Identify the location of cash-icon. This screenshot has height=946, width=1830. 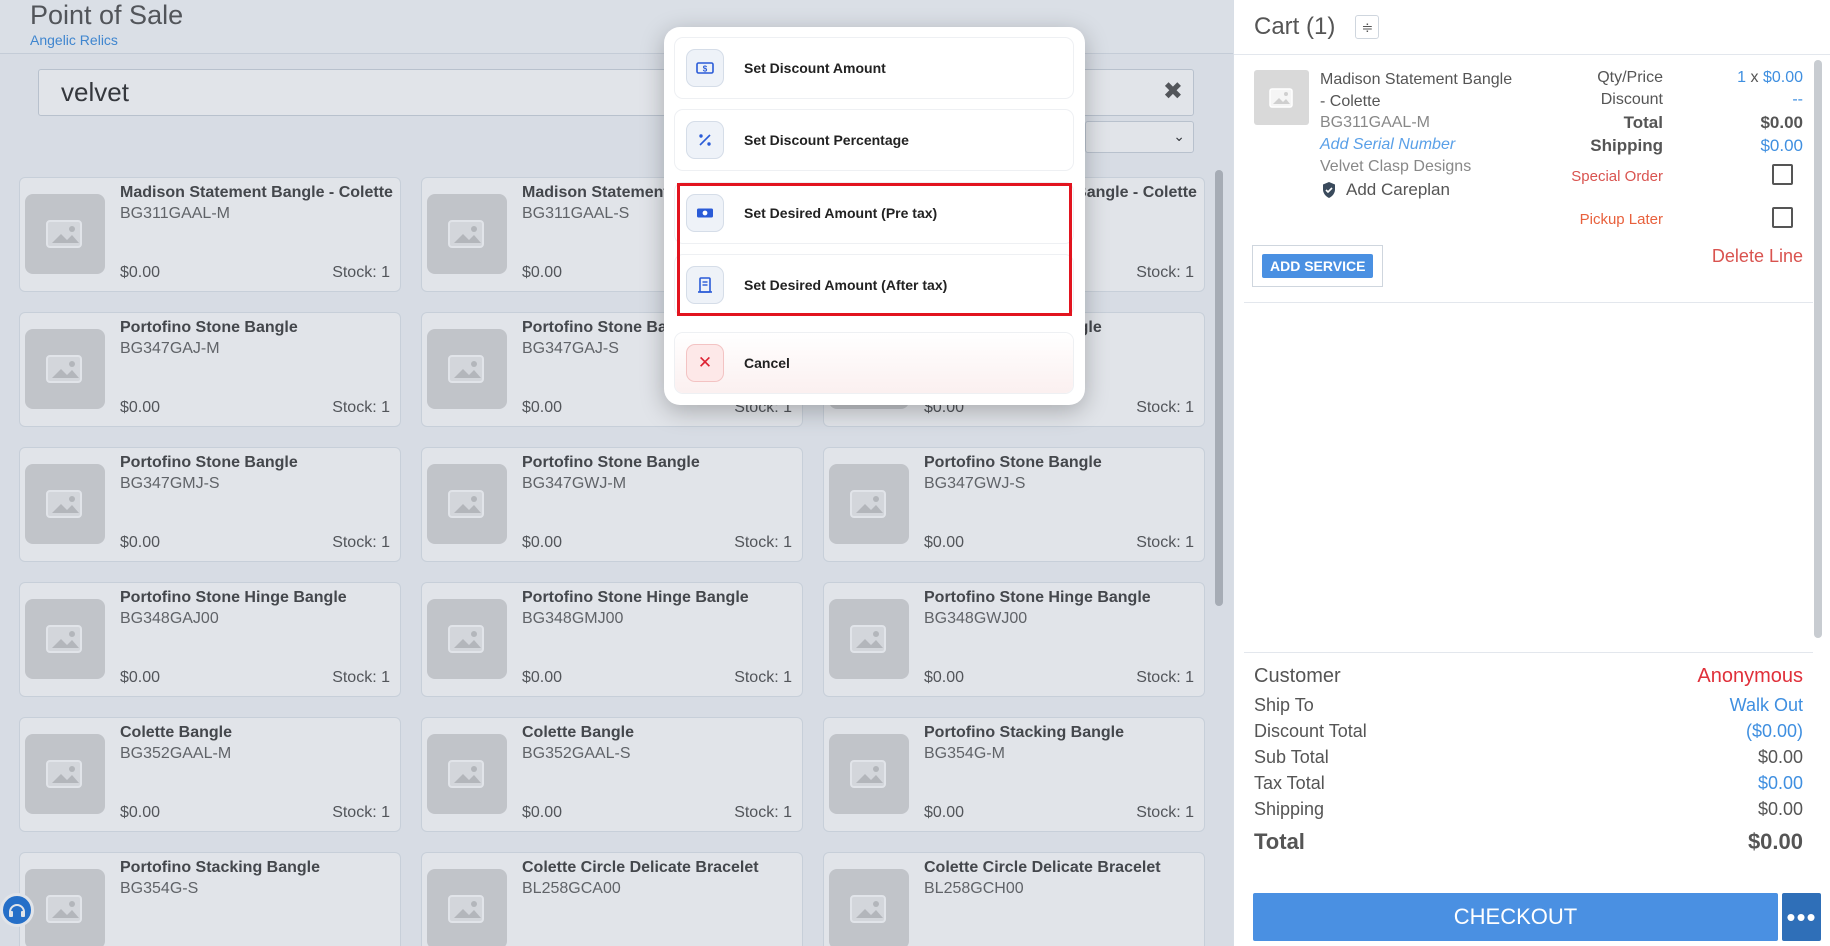
(705, 213).